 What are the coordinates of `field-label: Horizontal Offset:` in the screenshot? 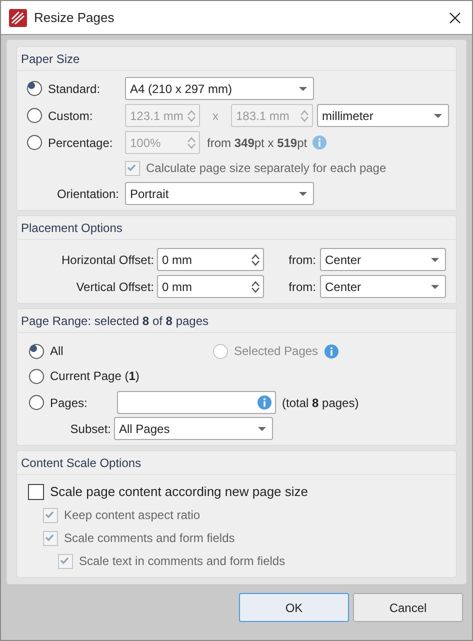 It's located at (107, 260).